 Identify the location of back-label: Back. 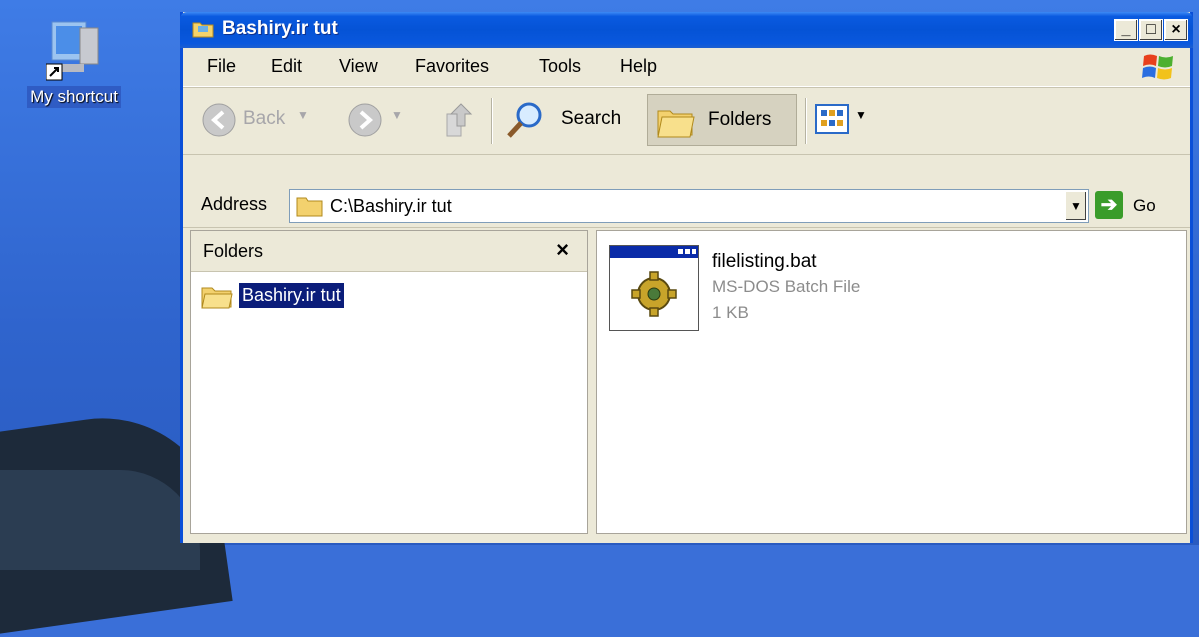
(264, 118).